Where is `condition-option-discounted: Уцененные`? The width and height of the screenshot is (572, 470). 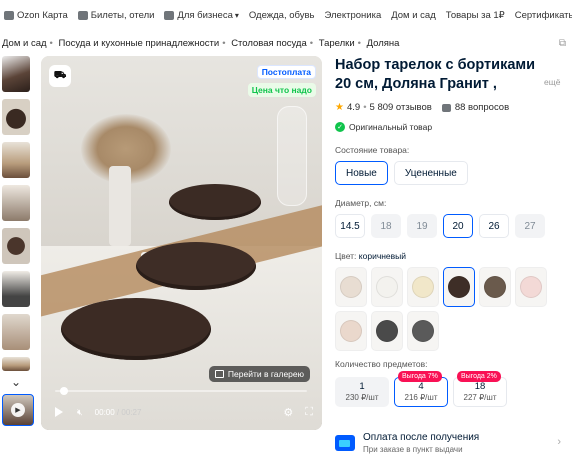 condition-option-discounted: Уцененные is located at coordinates (430, 173).